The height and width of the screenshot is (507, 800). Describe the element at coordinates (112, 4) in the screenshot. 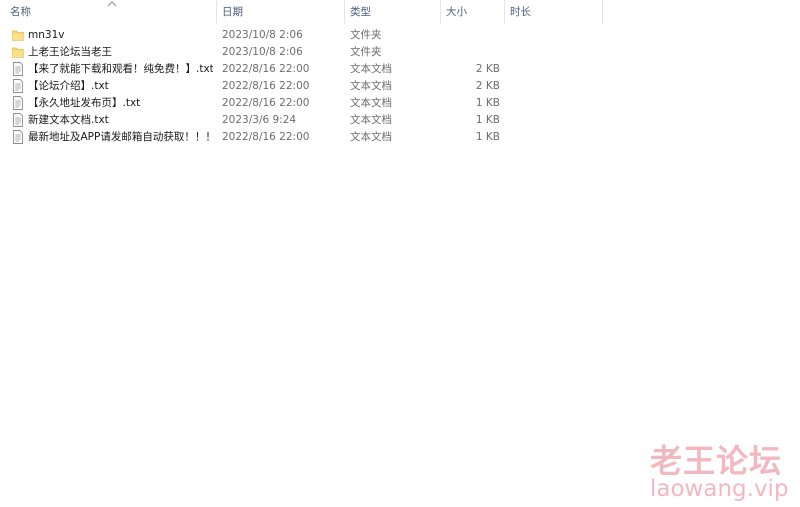

I see `chevron-up-icon` at that location.